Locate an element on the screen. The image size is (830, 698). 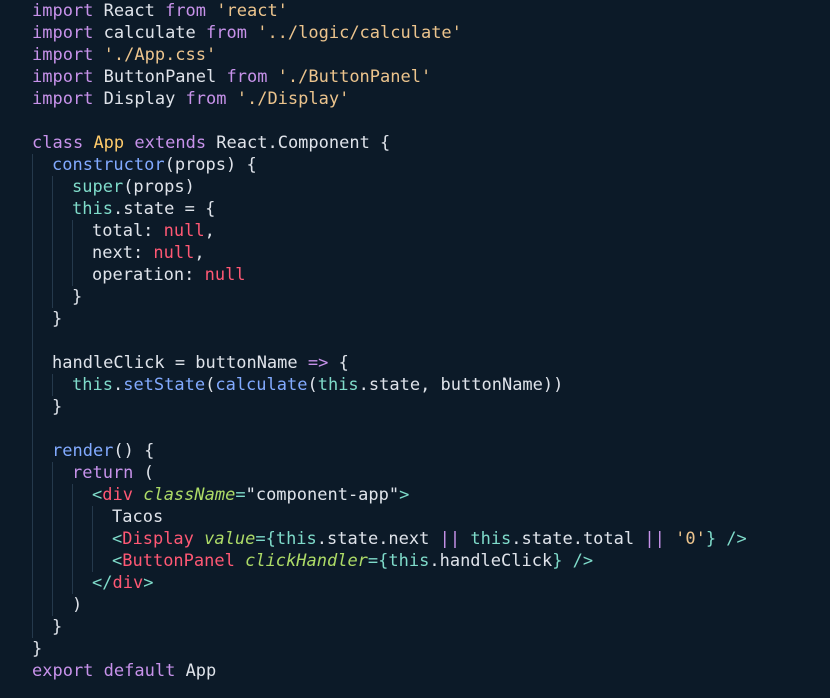
code-line-content: super(props) is located at coordinates (133, 187).